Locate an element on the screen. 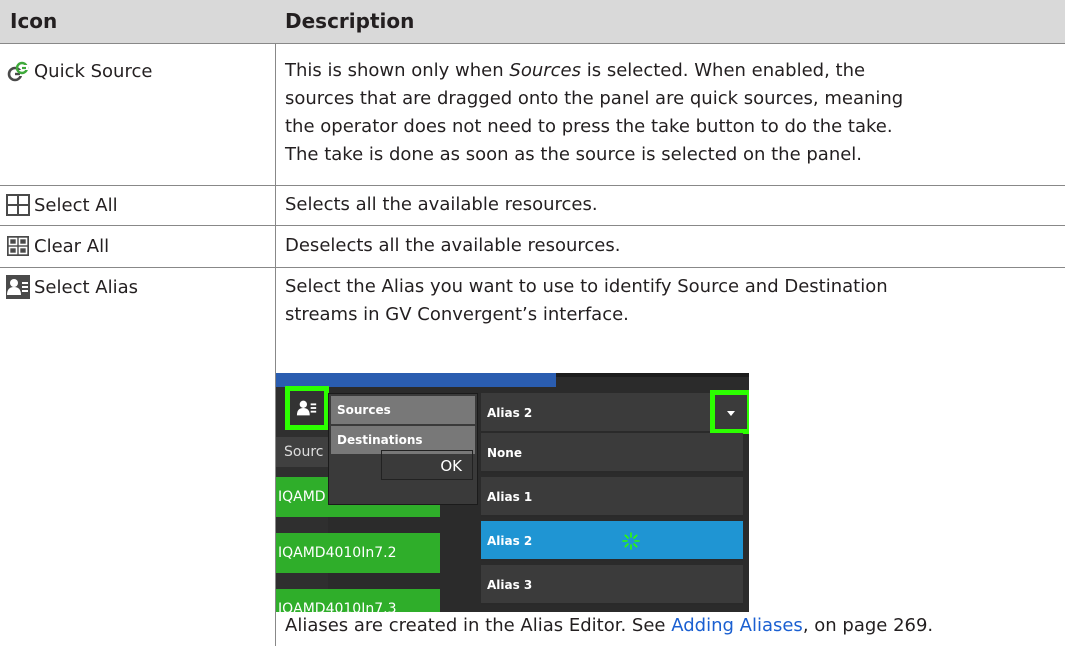  row-description: Selects all the available resources. is located at coordinates (441, 205).